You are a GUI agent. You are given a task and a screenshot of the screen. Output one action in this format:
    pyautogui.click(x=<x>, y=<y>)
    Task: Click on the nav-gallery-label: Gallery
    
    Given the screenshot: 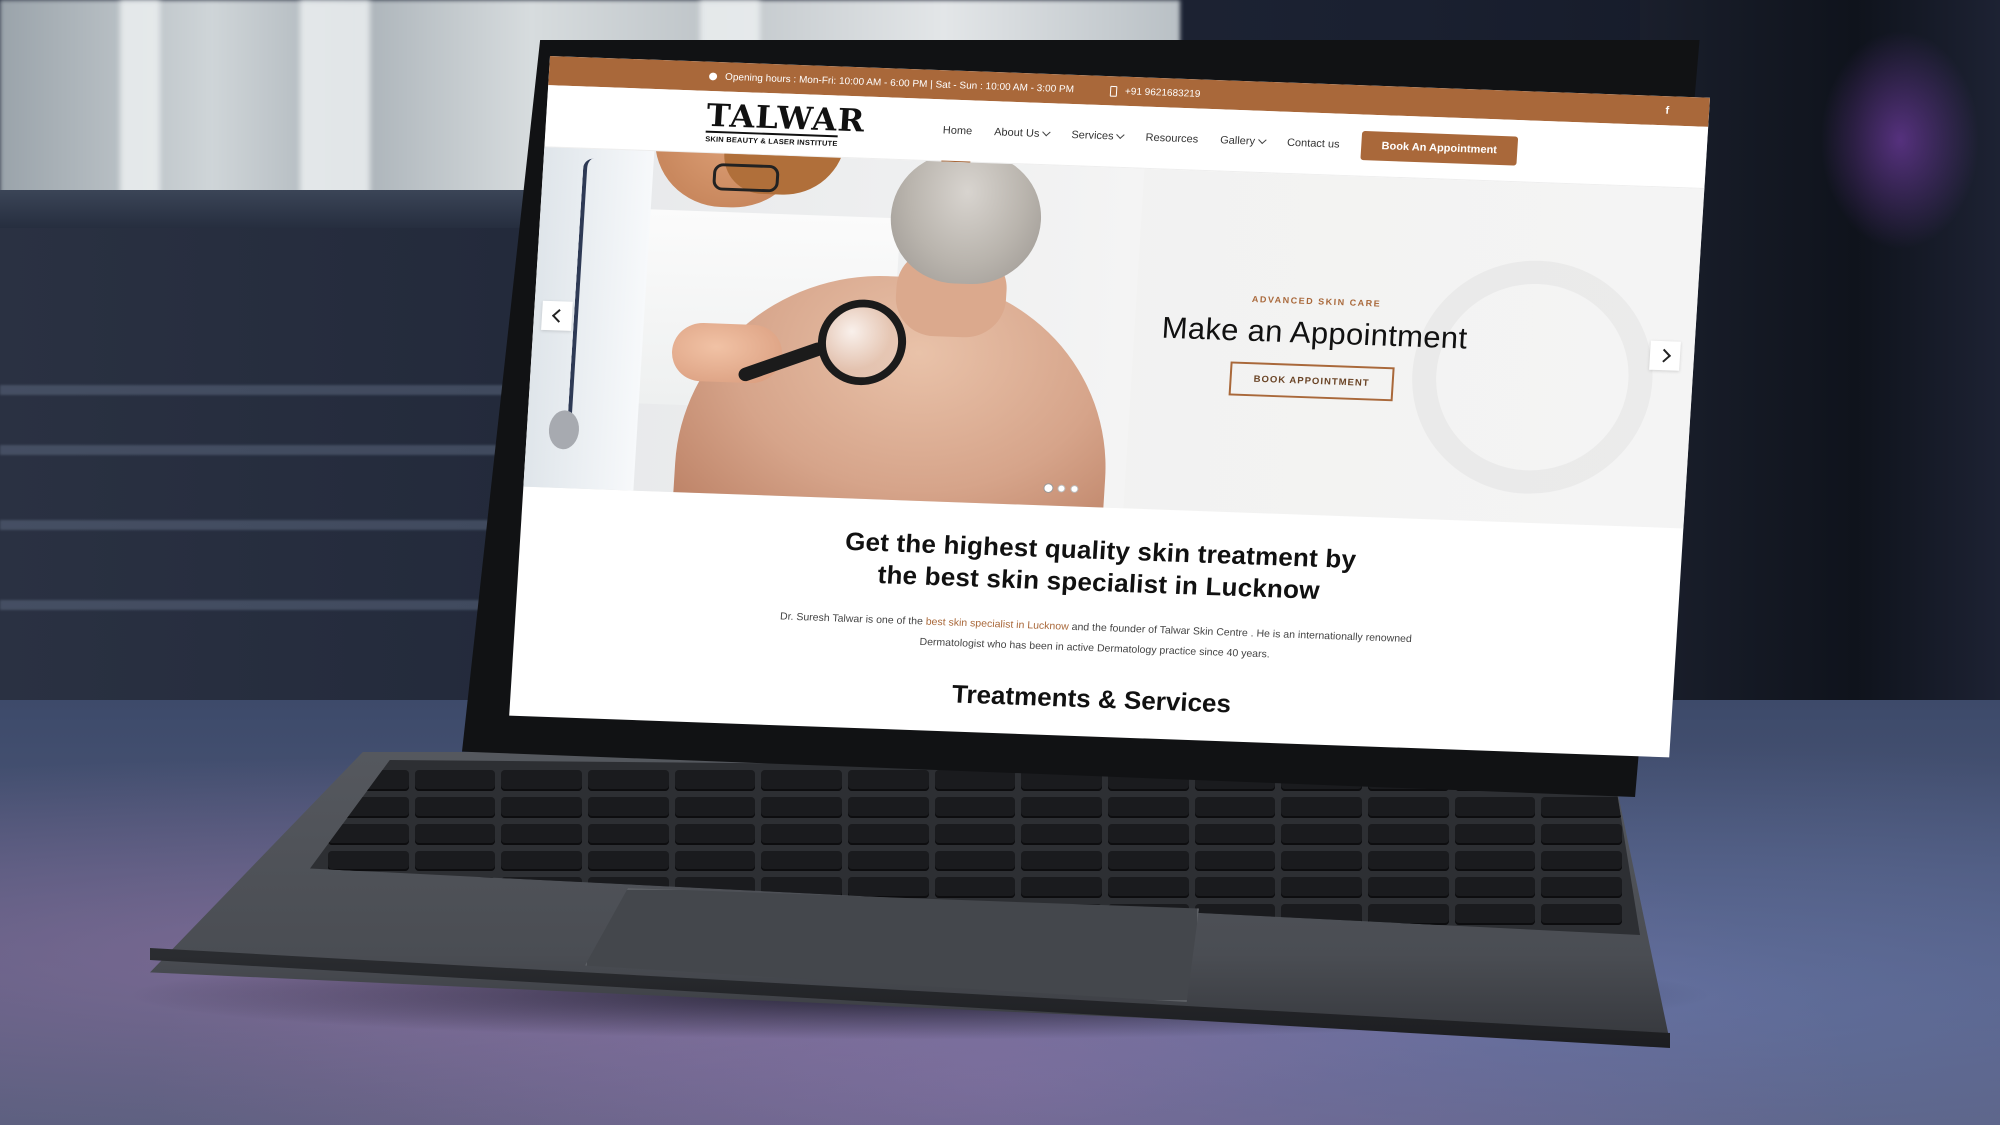 What is the action you would take?
    pyautogui.click(x=1237, y=140)
    